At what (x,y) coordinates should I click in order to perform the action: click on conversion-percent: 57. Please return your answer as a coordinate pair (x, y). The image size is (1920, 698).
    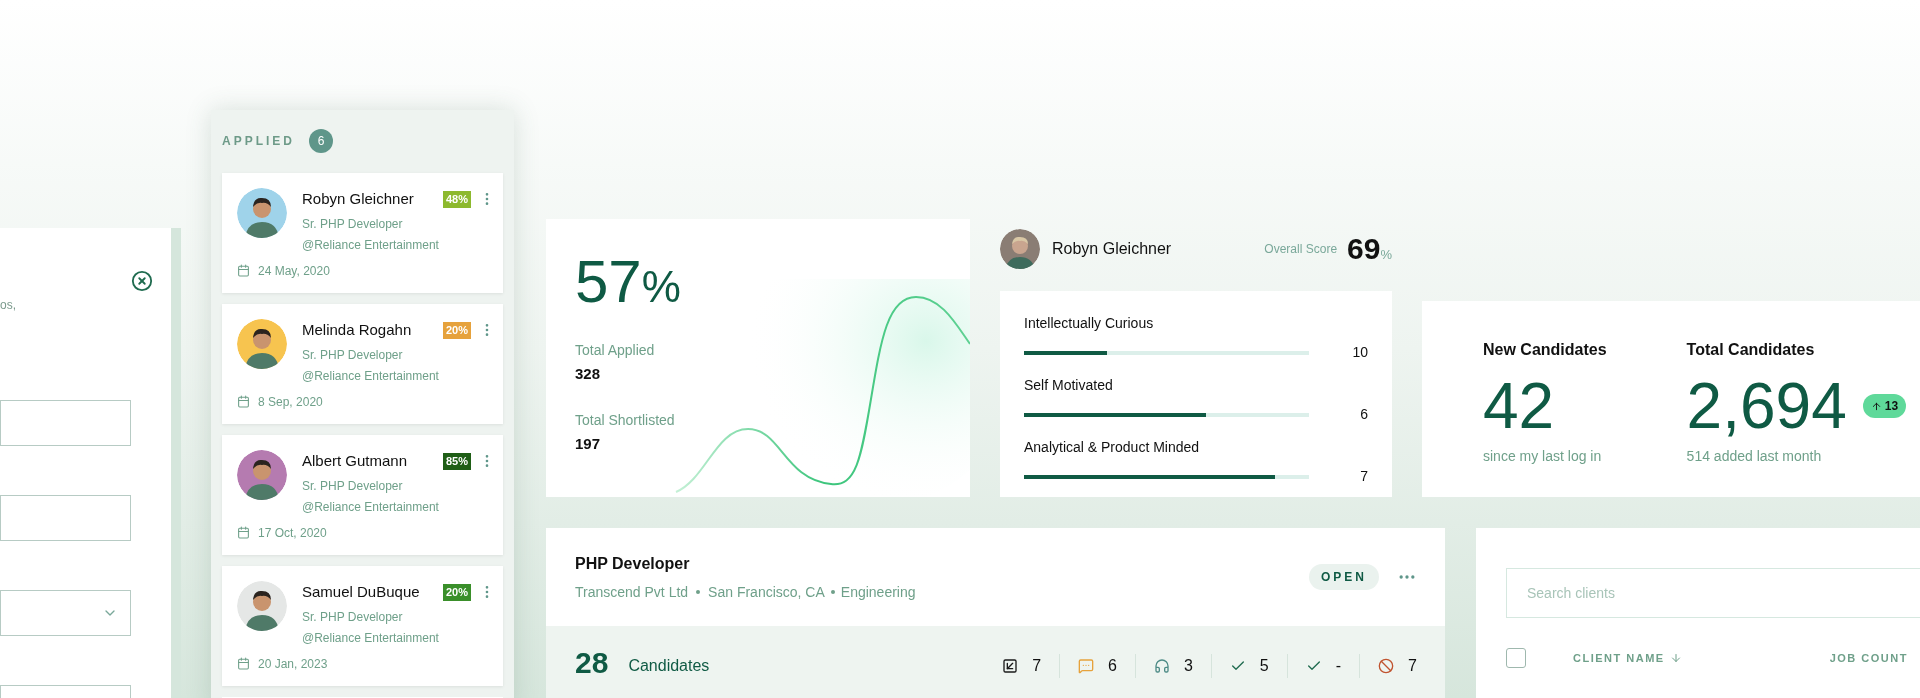
    Looking at the image, I should click on (608, 282).